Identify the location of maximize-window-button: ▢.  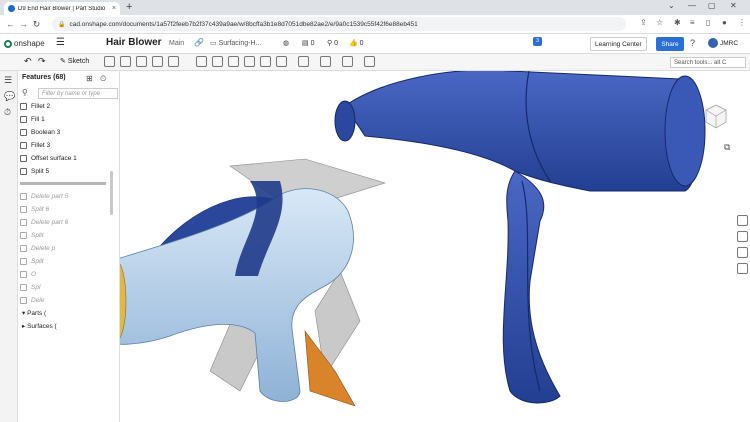
(712, 5).